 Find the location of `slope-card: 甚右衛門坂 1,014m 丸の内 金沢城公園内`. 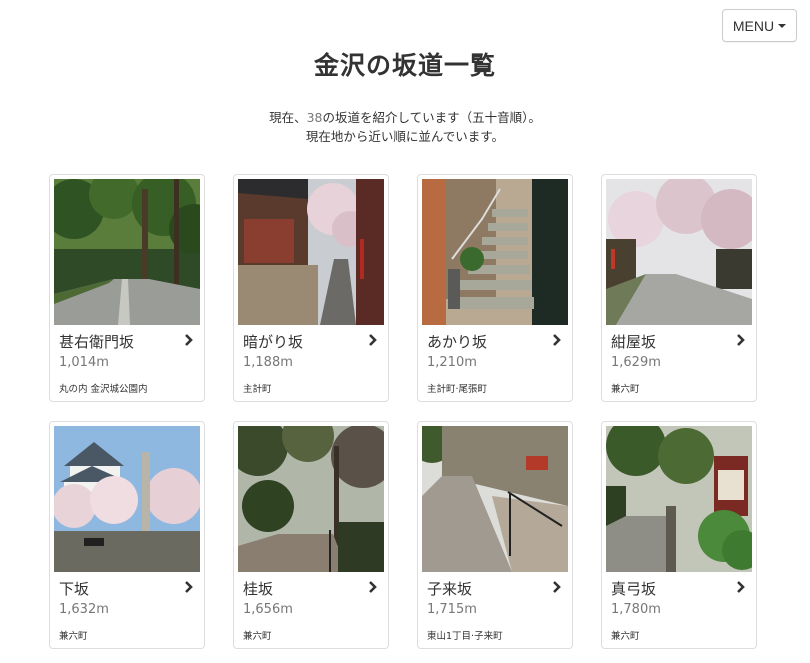

slope-card: 甚右衛門坂 1,014m 丸の内 金沢城公園内 is located at coordinates (127, 288).